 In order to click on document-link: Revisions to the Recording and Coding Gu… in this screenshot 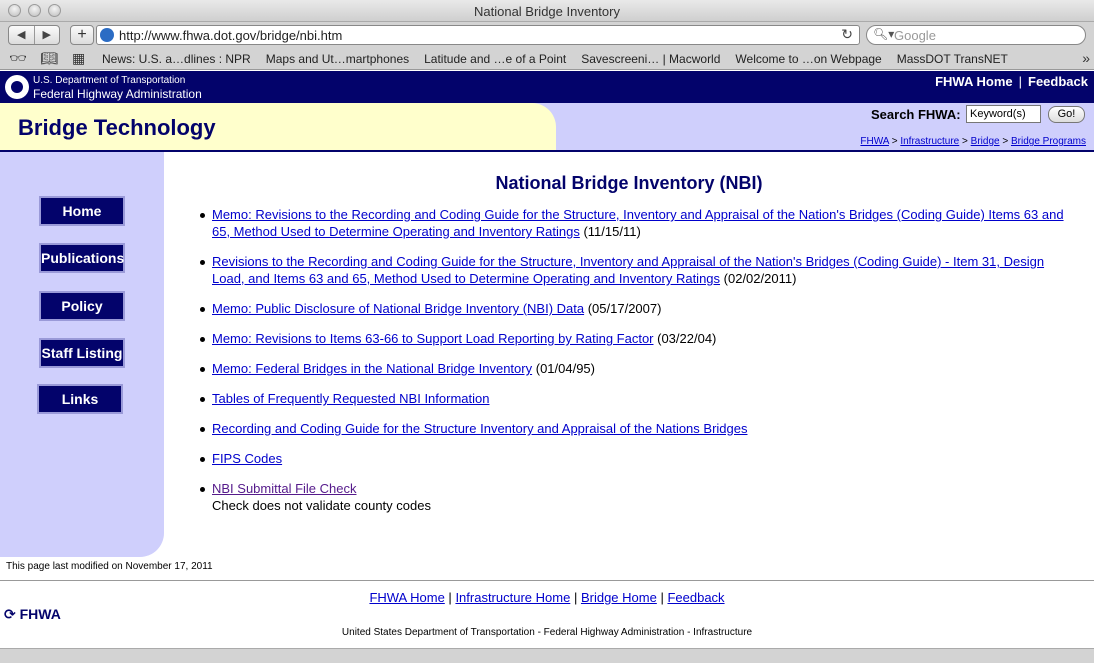, I will do `click(628, 270)`.